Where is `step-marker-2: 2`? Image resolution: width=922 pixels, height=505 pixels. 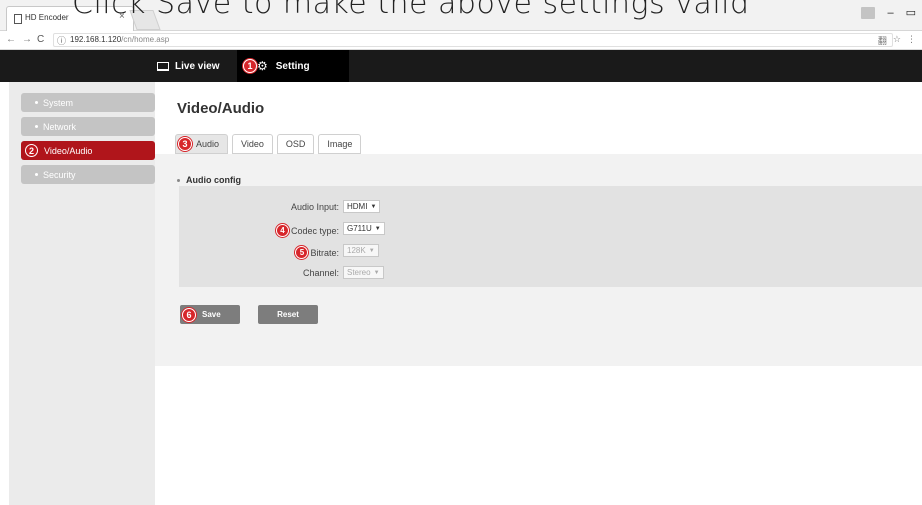
step-marker-2: 2 is located at coordinates (31, 150).